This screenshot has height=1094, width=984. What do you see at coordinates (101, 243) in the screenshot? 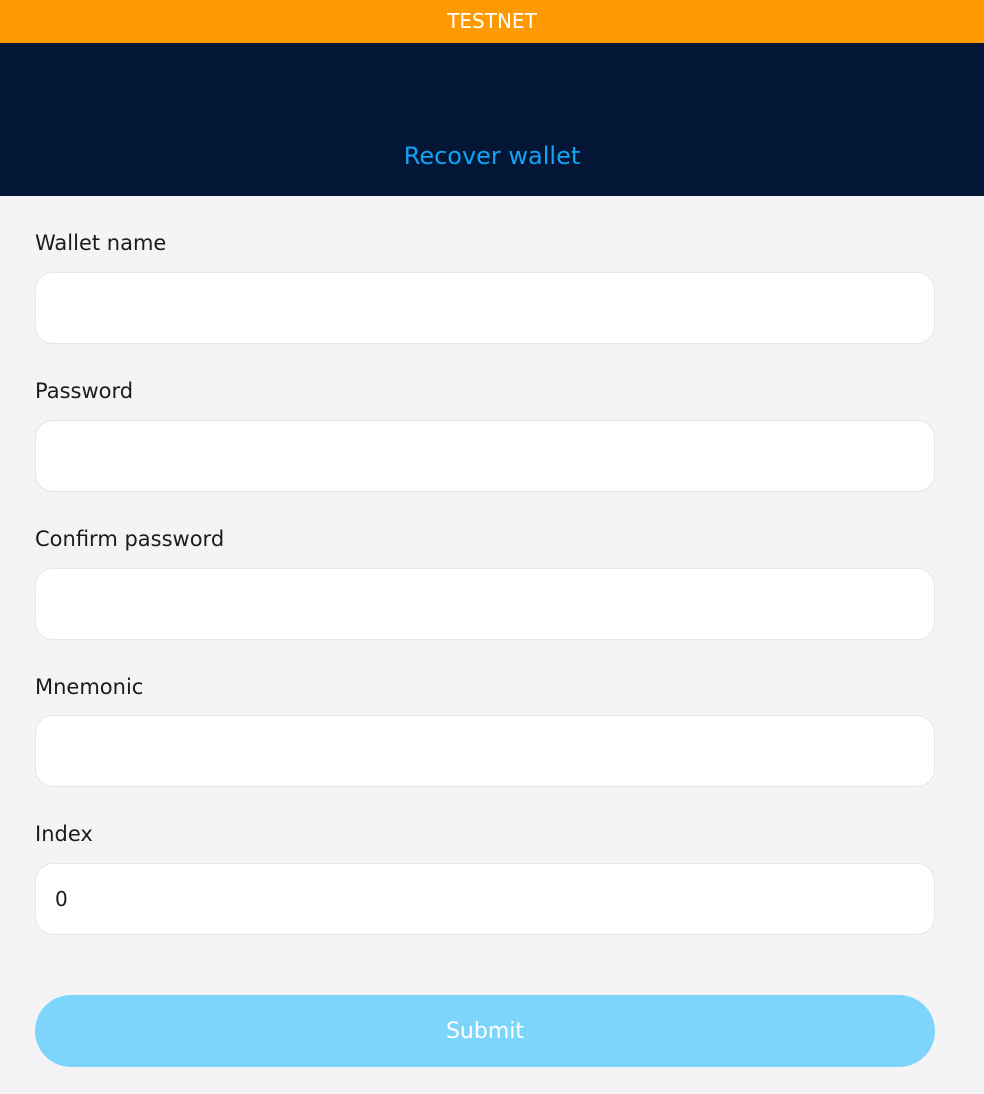
I see `wallet-name-label: Wallet name` at bounding box center [101, 243].